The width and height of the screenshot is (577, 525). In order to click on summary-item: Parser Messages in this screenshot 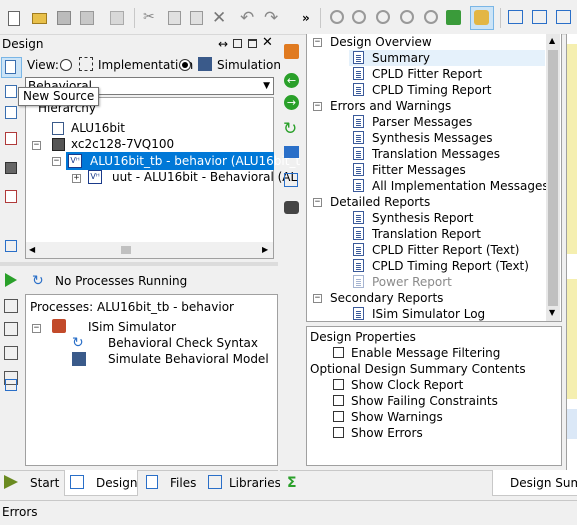, I will do `click(422, 122)`.